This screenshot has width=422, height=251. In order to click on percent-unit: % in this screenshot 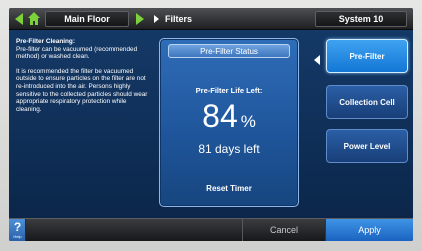, I will do `click(248, 121)`.